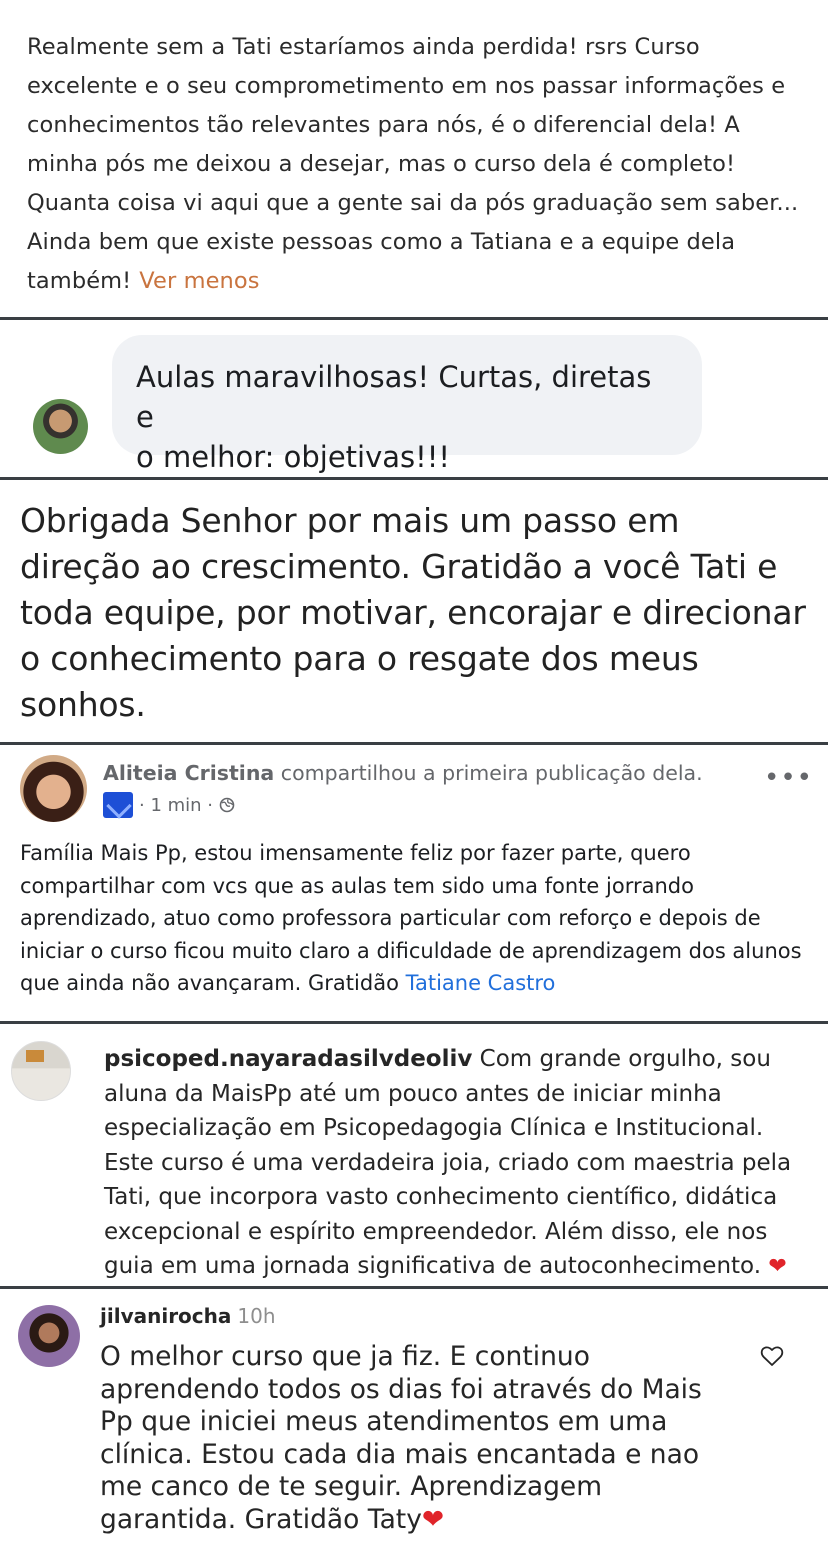 This screenshot has height=1559, width=828. Describe the element at coordinates (256, 1316) in the screenshot. I see `comment-time: 10h` at that location.